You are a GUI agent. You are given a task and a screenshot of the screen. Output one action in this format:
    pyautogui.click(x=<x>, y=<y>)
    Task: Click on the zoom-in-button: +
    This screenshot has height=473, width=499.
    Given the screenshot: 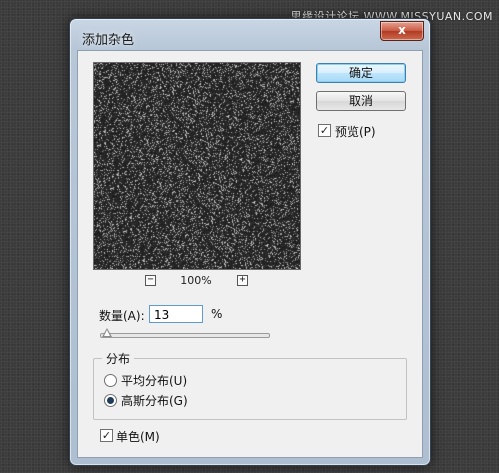 What is the action you would take?
    pyautogui.click(x=242, y=280)
    